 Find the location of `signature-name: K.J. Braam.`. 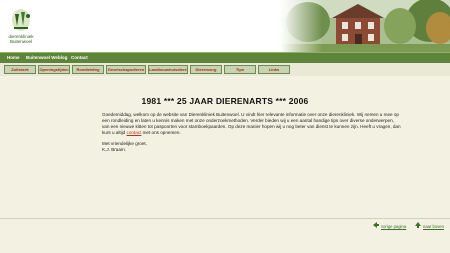

signature-name: K.J. Braam. is located at coordinates (114, 149).